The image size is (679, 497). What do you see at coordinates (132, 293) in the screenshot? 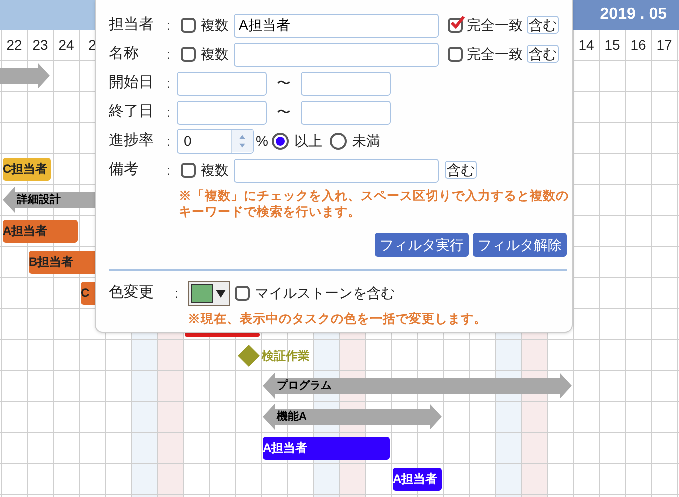
I see `field-label: 色変更` at bounding box center [132, 293].